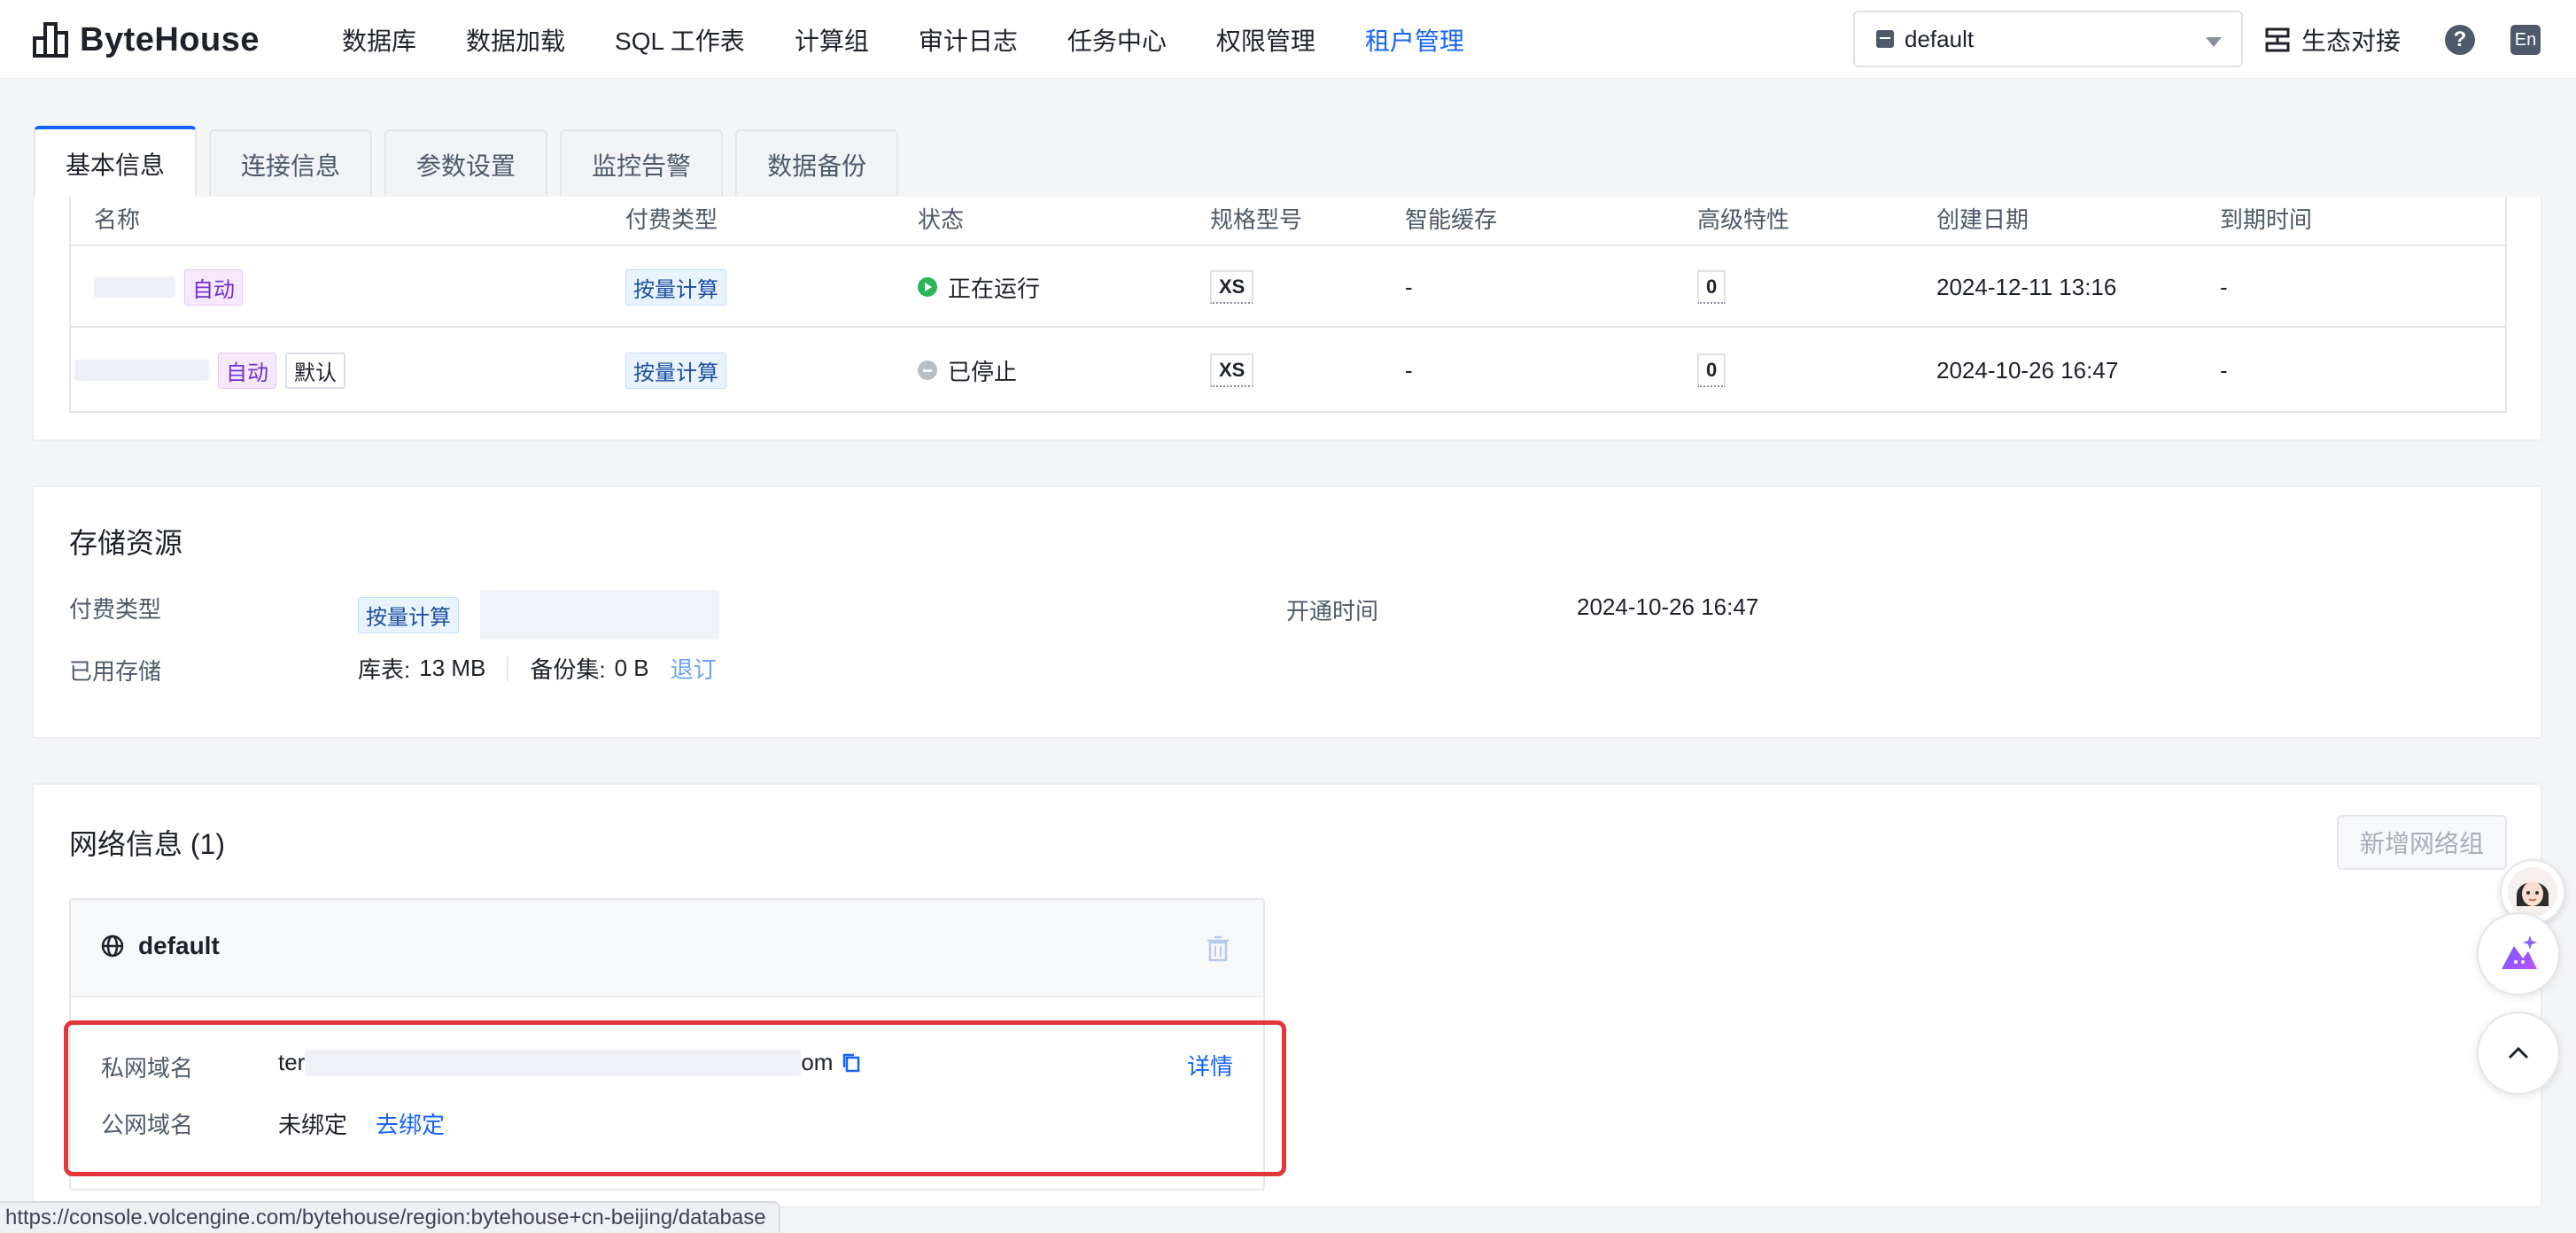 This screenshot has width=2576, height=1233. I want to click on created-cell: 2024-10-26 16:47, so click(2027, 370).